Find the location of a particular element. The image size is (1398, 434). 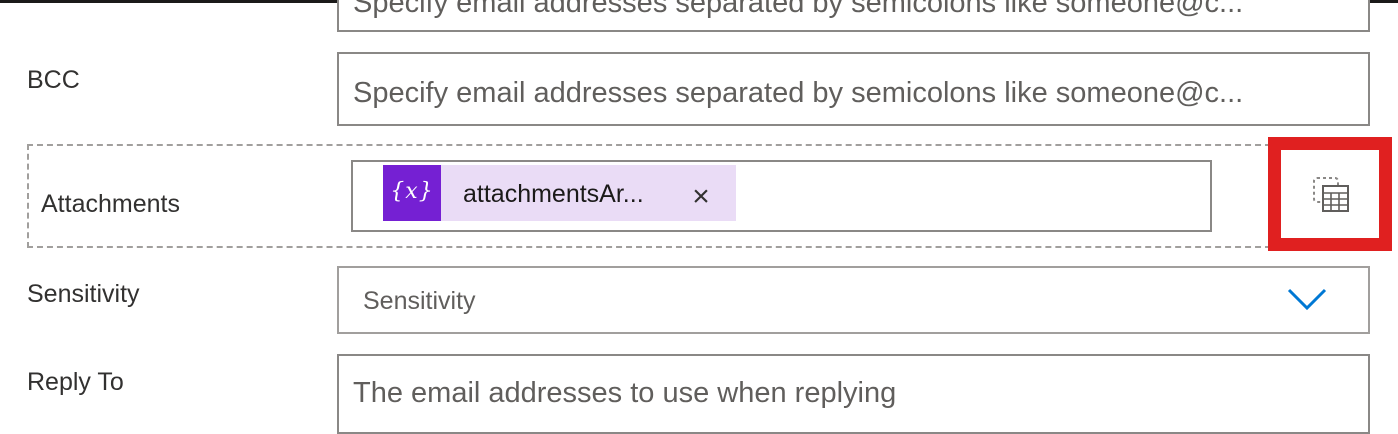

dynamic-content-picker-icon is located at coordinates (1331, 194).